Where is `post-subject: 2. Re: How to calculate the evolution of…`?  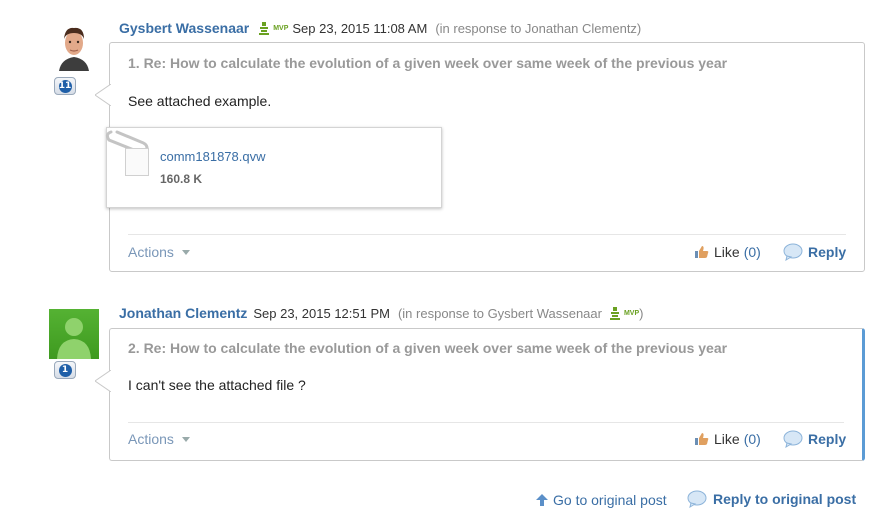 post-subject: 2. Re: How to calculate the evolution of… is located at coordinates (428, 348).